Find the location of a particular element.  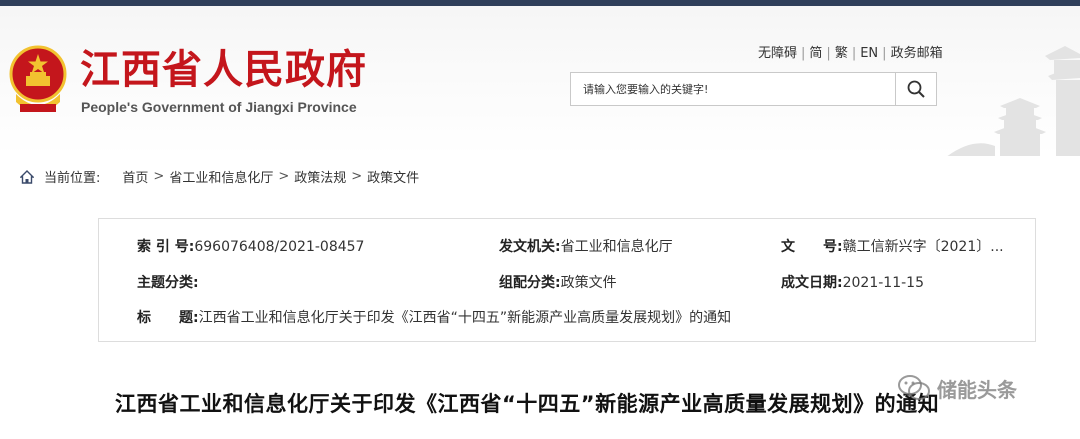

meta-index: 索 引 号:696076408/2021-08457 is located at coordinates (250, 246).